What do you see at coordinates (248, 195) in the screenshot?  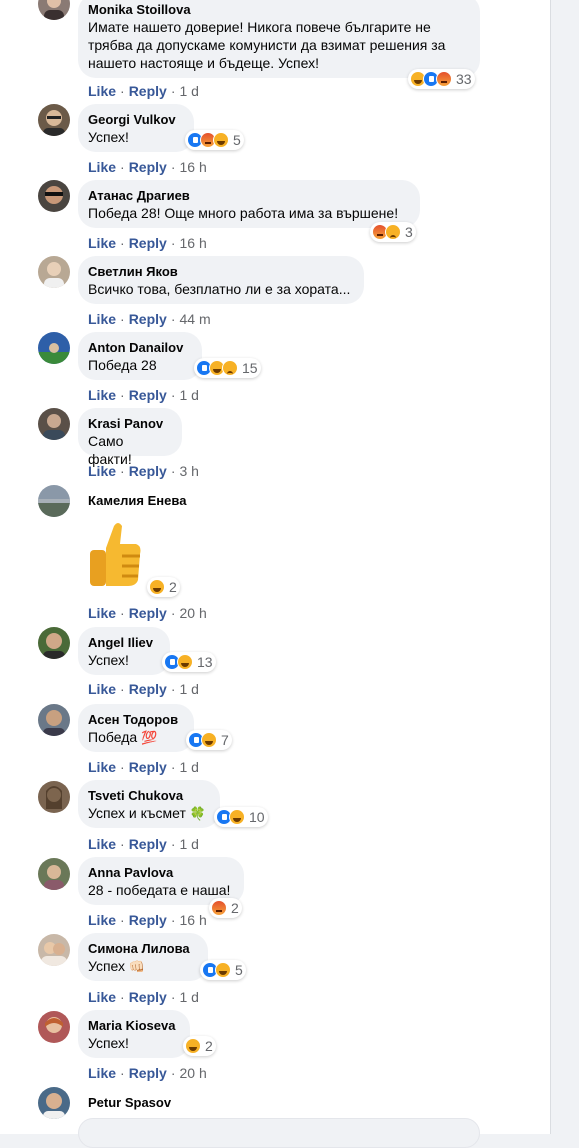 I see `commenter-name: Атанас Драгиев` at bounding box center [248, 195].